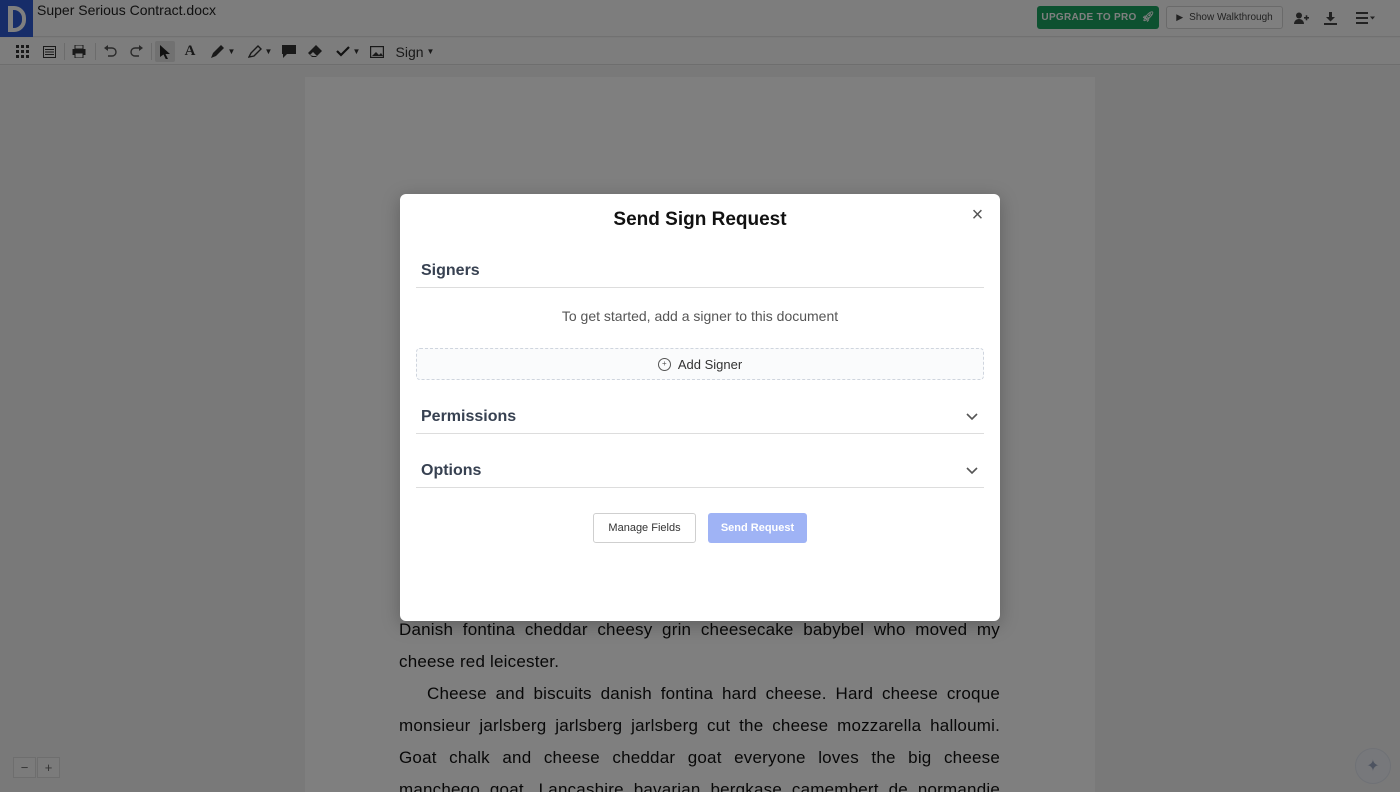 The width and height of the screenshot is (1400, 792). Describe the element at coordinates (757, 528) in the screenshot. I see `send-request-button: Send Request` at that location.